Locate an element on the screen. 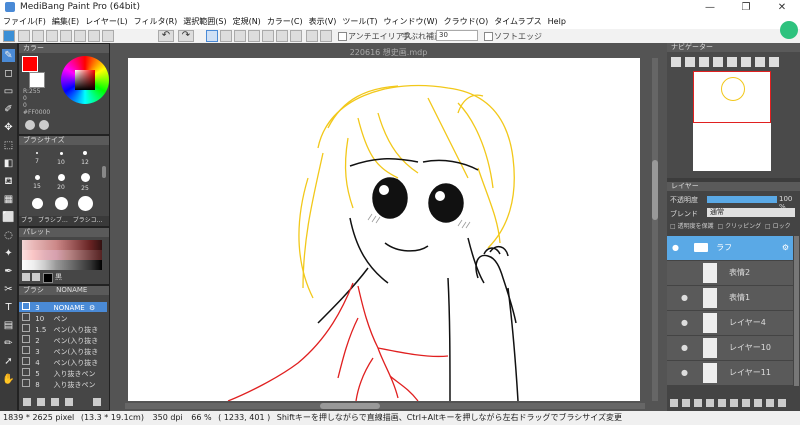 The height and width of the screenshot is (425, 800). brush-size-cell: 15 is located at coordinates (37, 183).